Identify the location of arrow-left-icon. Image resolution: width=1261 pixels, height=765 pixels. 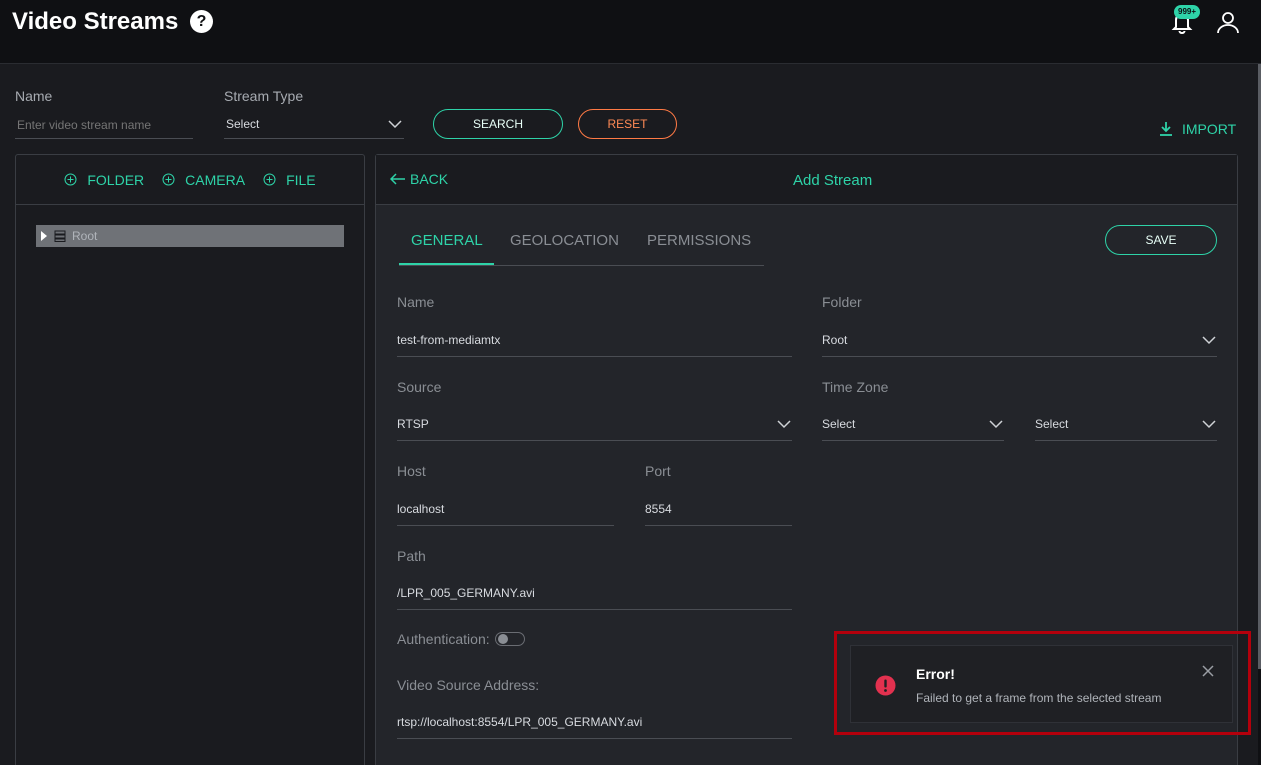
(397, 179).